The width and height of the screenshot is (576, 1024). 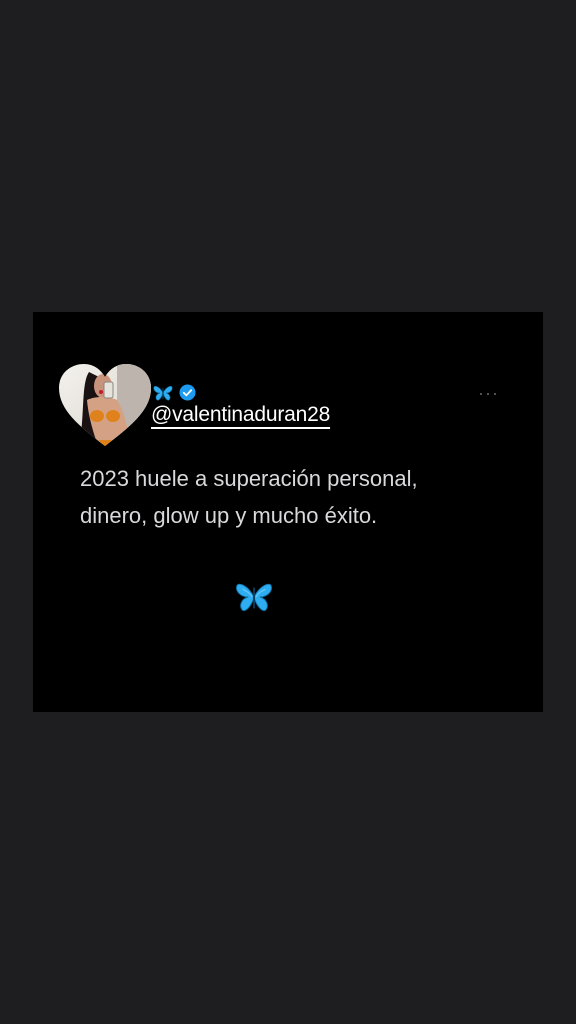 I want to click on butterfly-icon, so click(x=254, y=599).